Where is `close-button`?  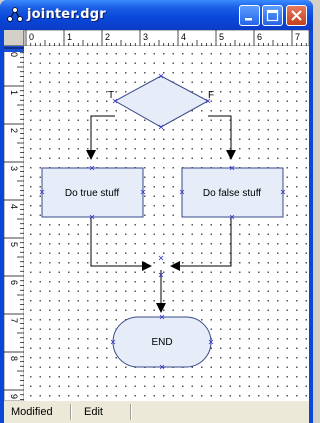
close-button is located at coordinates (296, 15).